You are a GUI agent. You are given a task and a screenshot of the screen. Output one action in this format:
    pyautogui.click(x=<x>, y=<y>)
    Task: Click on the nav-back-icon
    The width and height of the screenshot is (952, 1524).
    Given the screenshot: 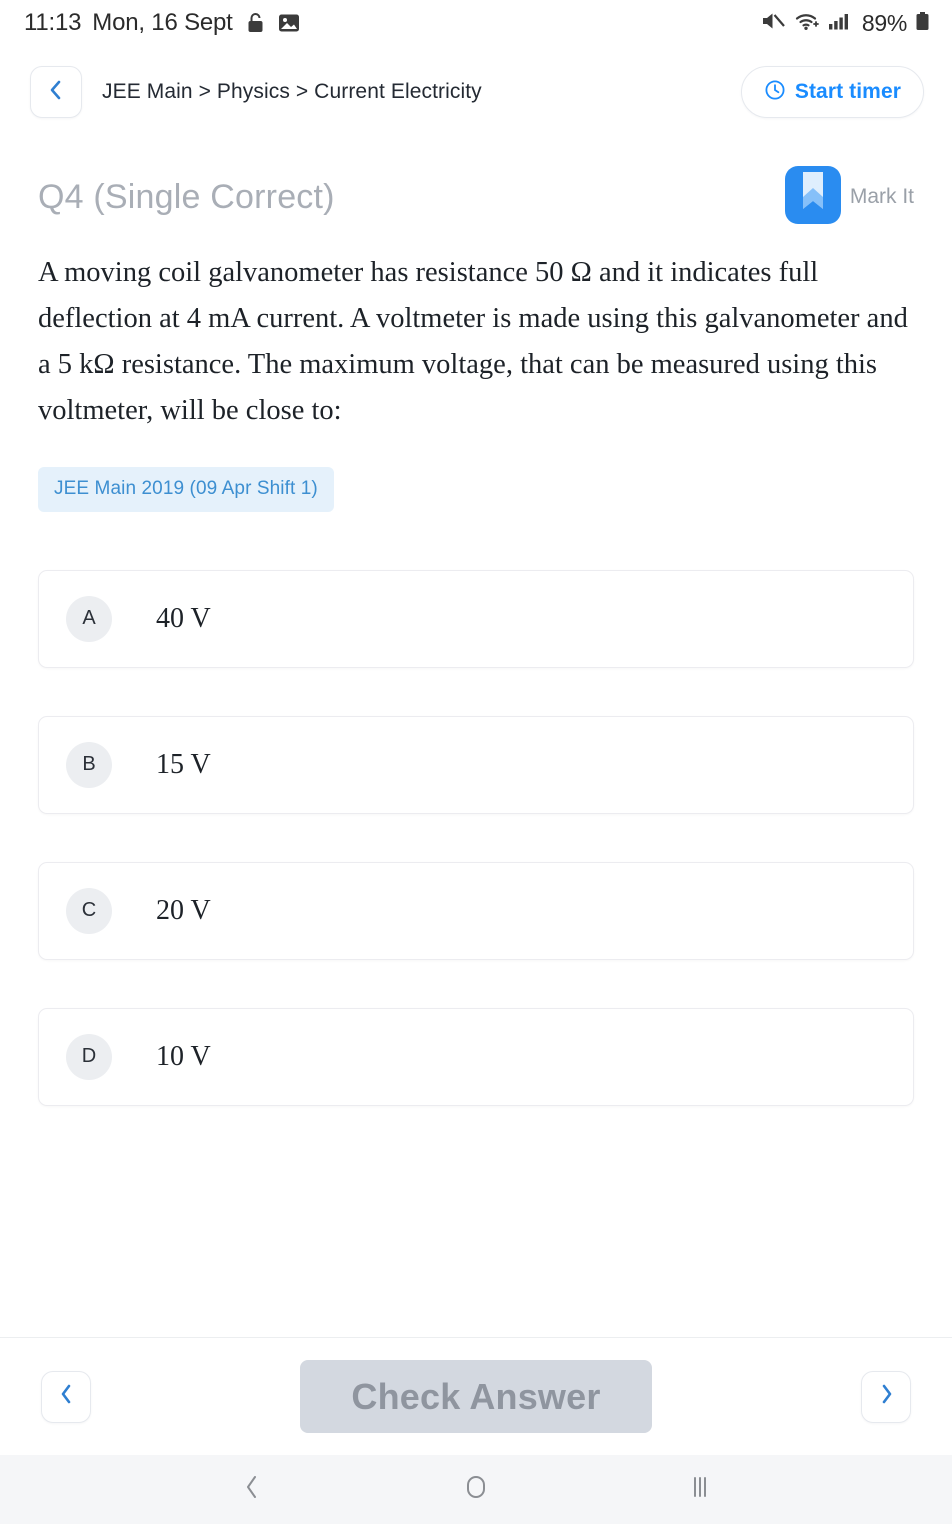 What is the action you would take?
    pyautogui.click(x=252, y=1489)
    